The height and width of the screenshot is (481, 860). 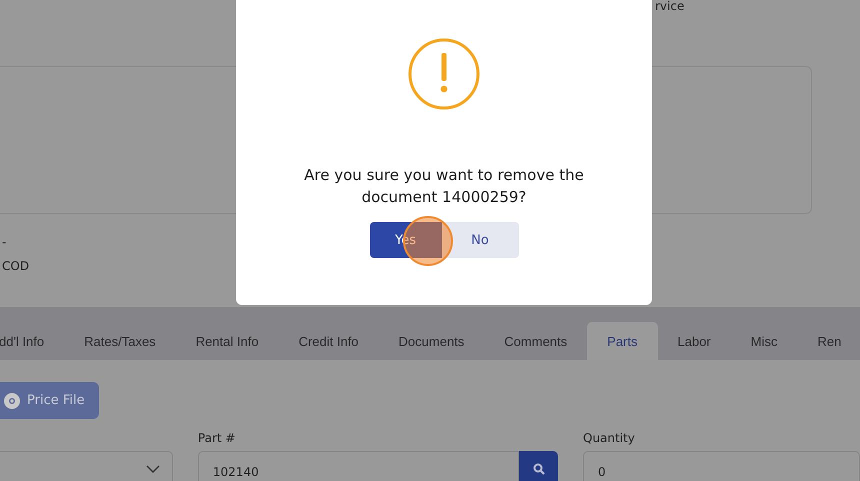 What do you see at coordinates (480, 240) in the screenshot?
I see `no-button: No` at bounding box center [480, 240].